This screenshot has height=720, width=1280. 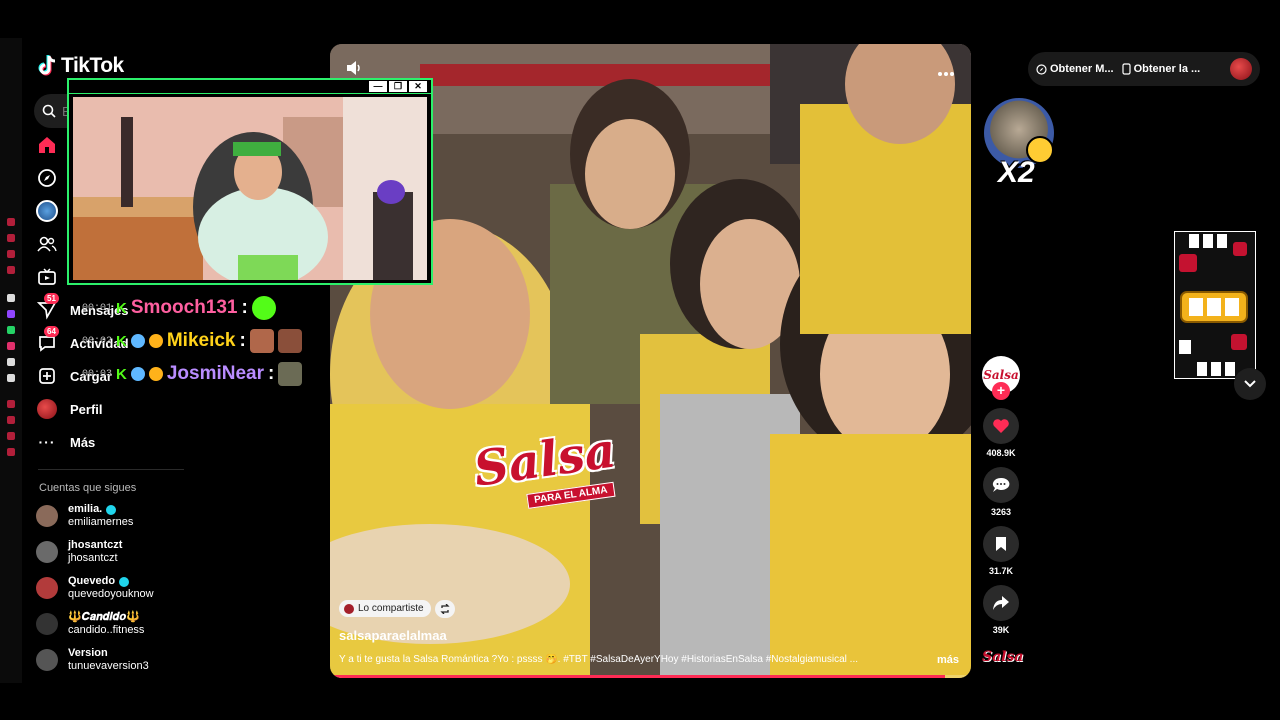 I want to click on follow-plus-button: +, so click(x=1001, y=391).